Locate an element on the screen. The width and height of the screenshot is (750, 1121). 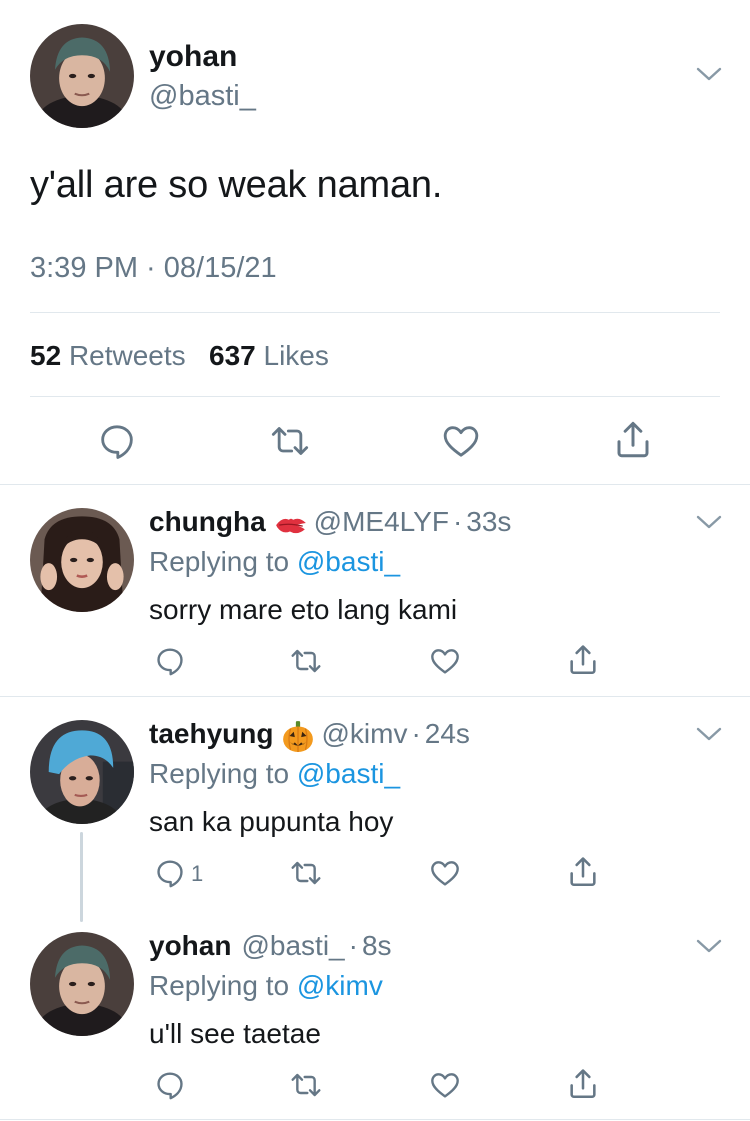
likes-count: 637 is located at coordinates (232, 355).